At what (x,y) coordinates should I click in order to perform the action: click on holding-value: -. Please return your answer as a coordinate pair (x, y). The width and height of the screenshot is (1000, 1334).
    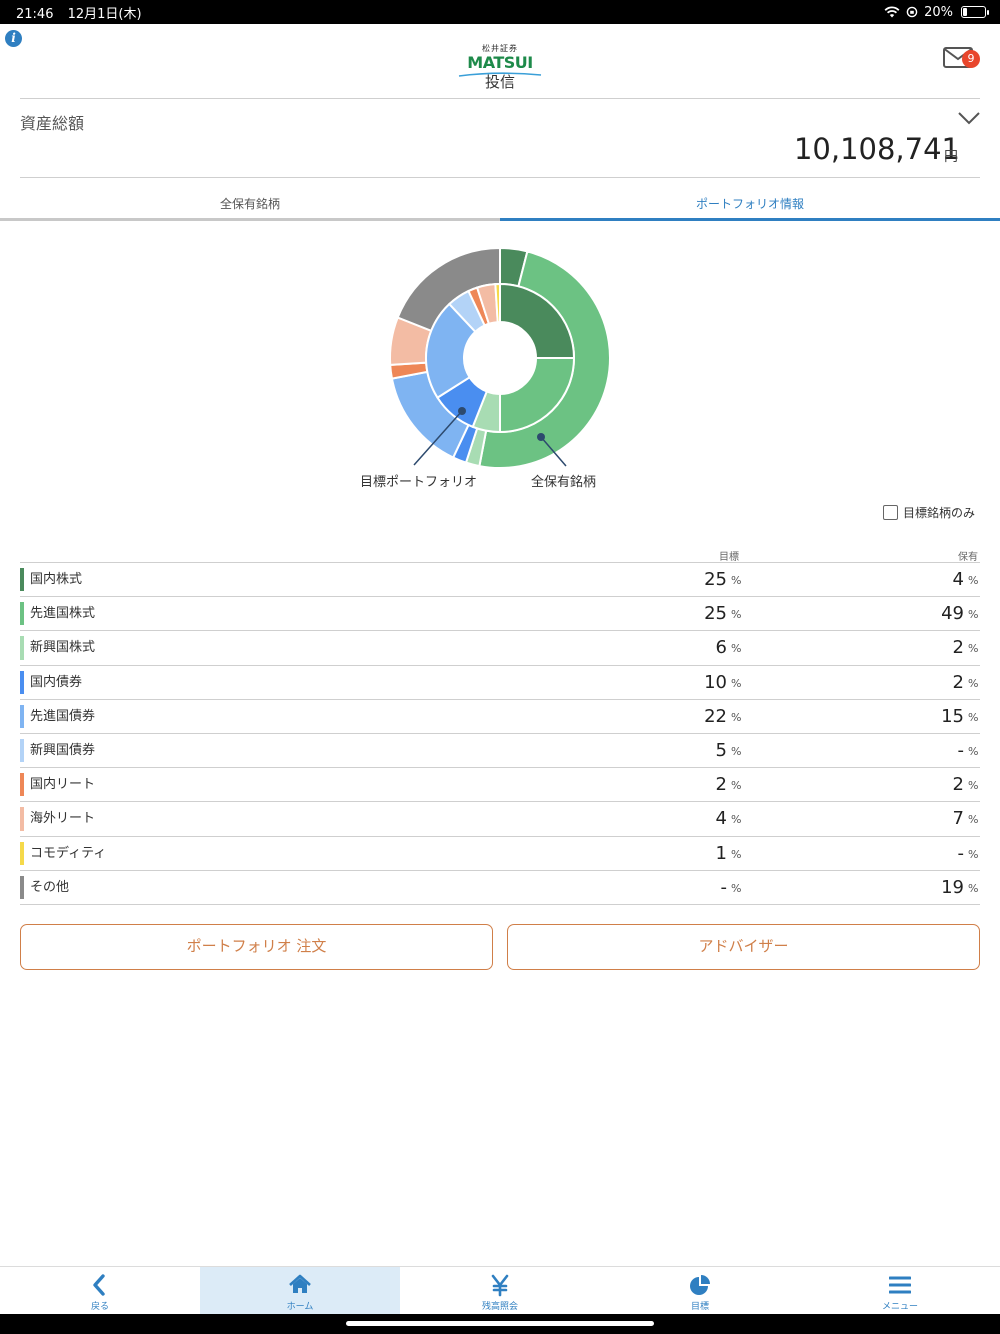
    Looking at the image, I should click on (961, 853).